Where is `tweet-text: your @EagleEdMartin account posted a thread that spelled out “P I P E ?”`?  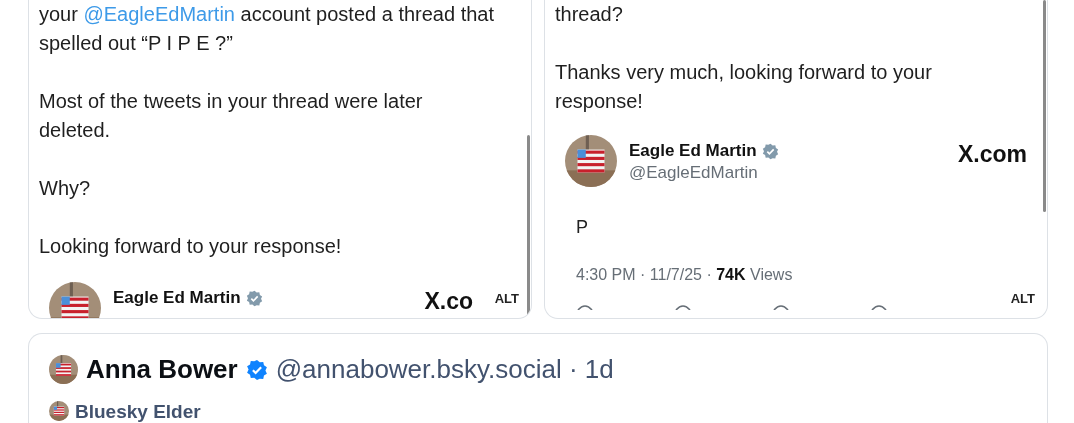 tweet-text: your @EagleEdMartin account posted a thread that spelled out “P I P E ?” is located at coordinates (267, 29).